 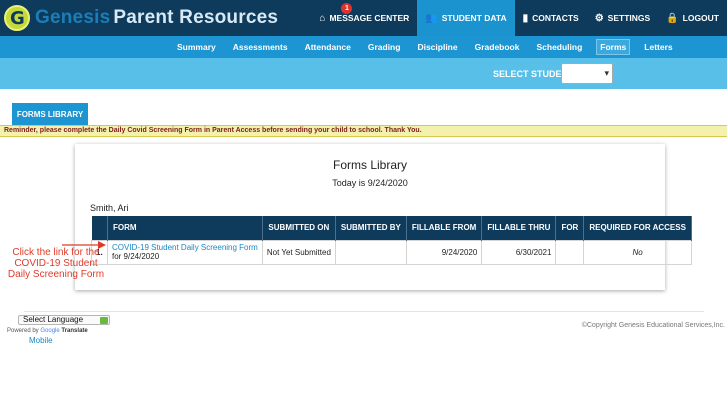 I want to click on nav-message-center: ⌂ 1 MESSAGE CENTER, so click(x=364, y=18).